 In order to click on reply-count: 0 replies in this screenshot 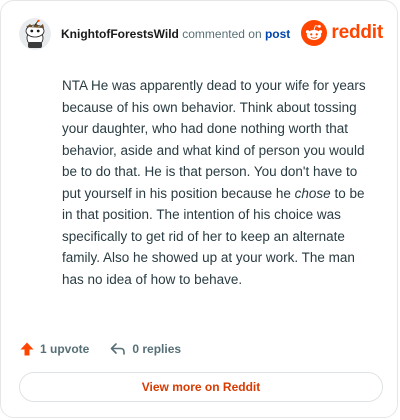, I will do `click(157, 349)`.